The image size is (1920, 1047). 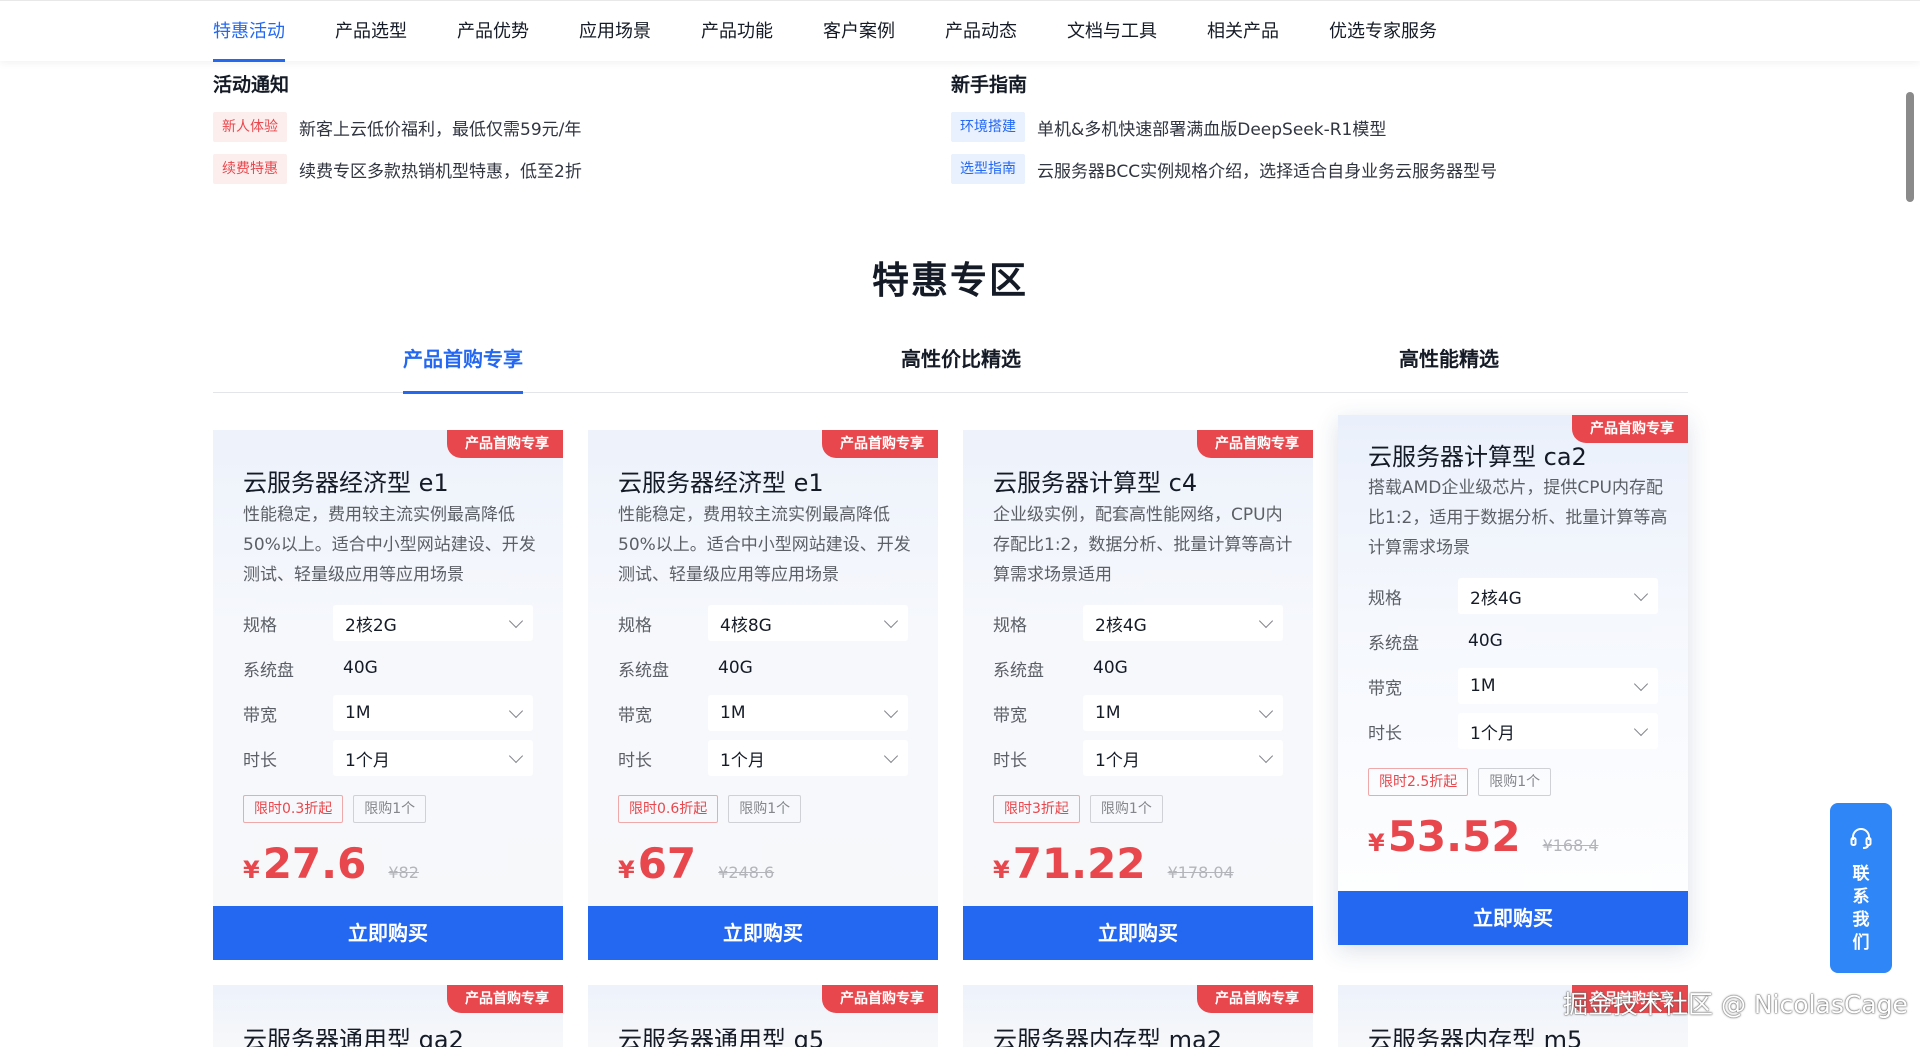 I want to click on guide-text: 云服务器BCC实例规格介绍，选择适合自身业务云服务器型号, so click(x=1267, y=169).